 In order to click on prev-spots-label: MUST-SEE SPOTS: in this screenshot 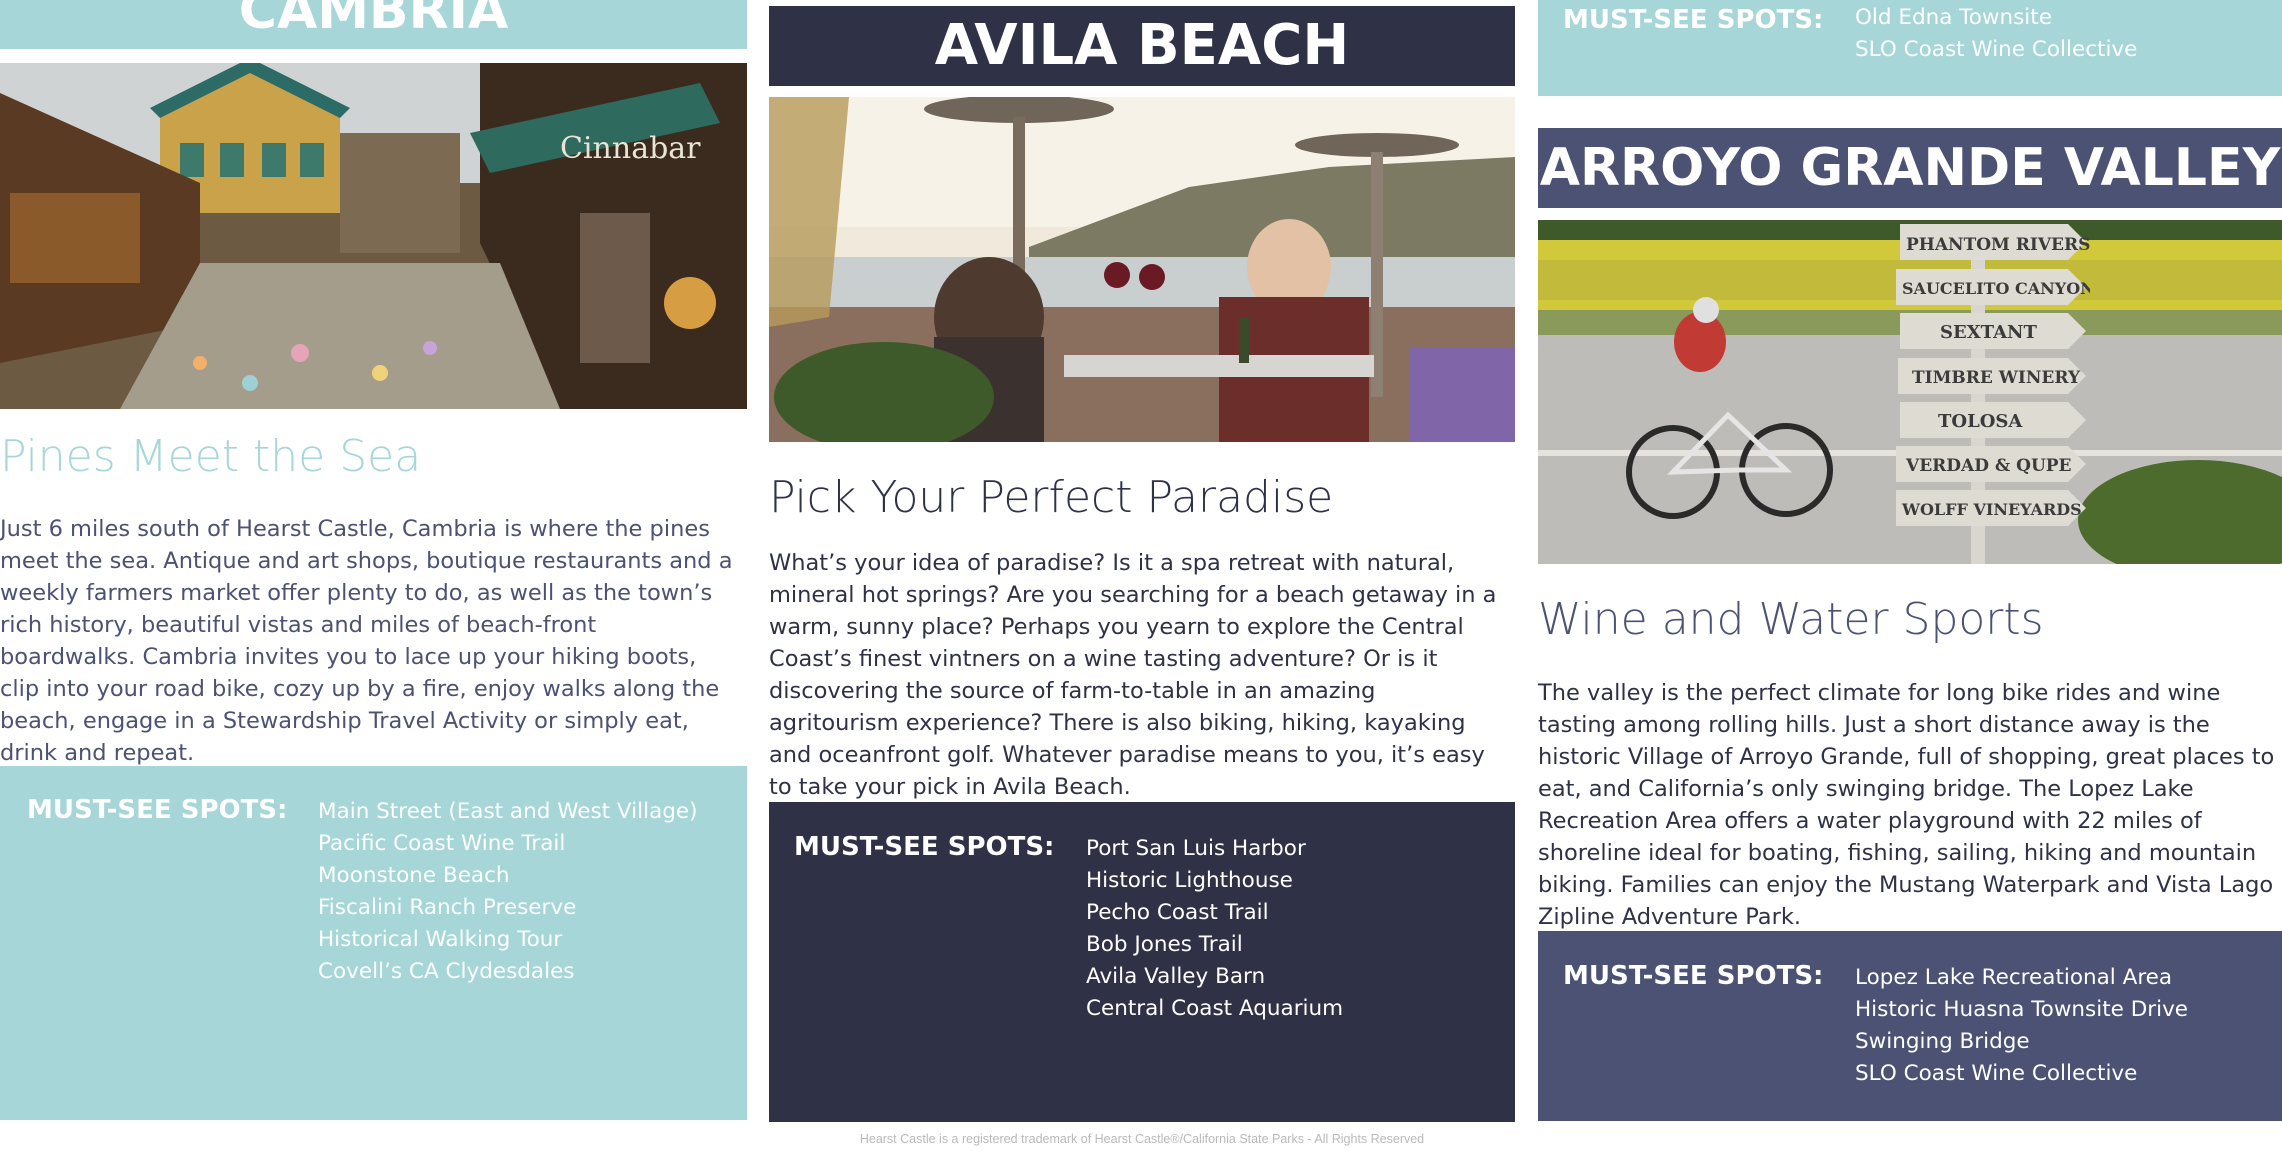, I will do `click(1693, 20)`.